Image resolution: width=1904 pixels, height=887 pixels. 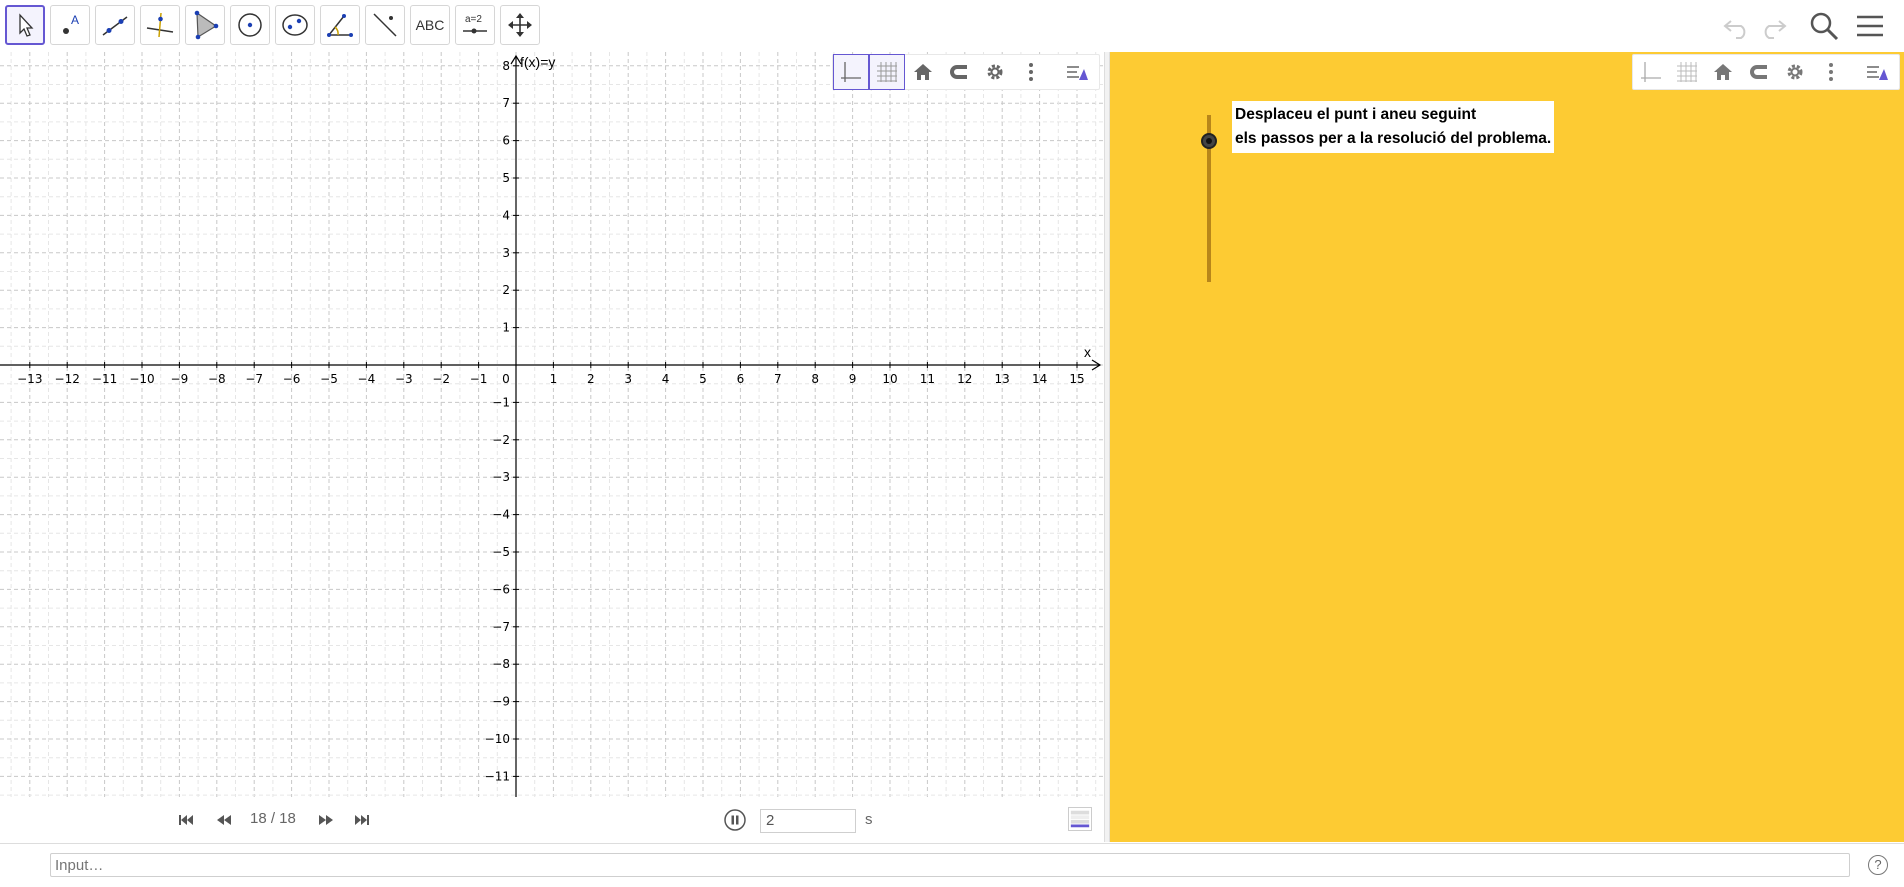 What do you see at coordinates (506, 290) in the screenshot?
I see `y-tick-label: 2` at bounding box center [506, 290].